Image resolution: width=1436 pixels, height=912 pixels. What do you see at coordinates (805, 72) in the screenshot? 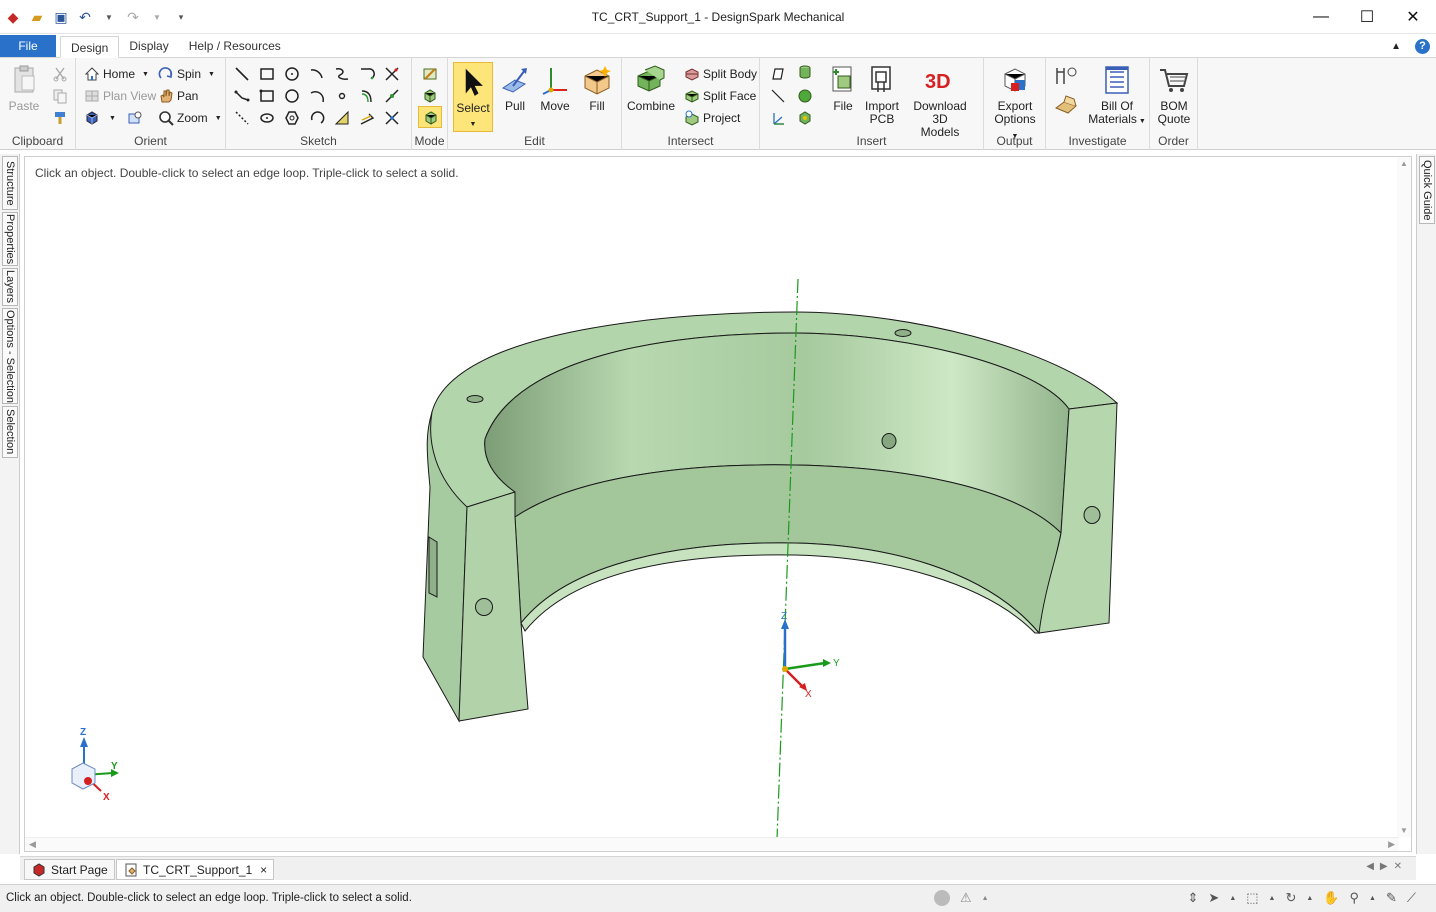
I see `insert-cylinder-icon` at bounding box center [805, 72].